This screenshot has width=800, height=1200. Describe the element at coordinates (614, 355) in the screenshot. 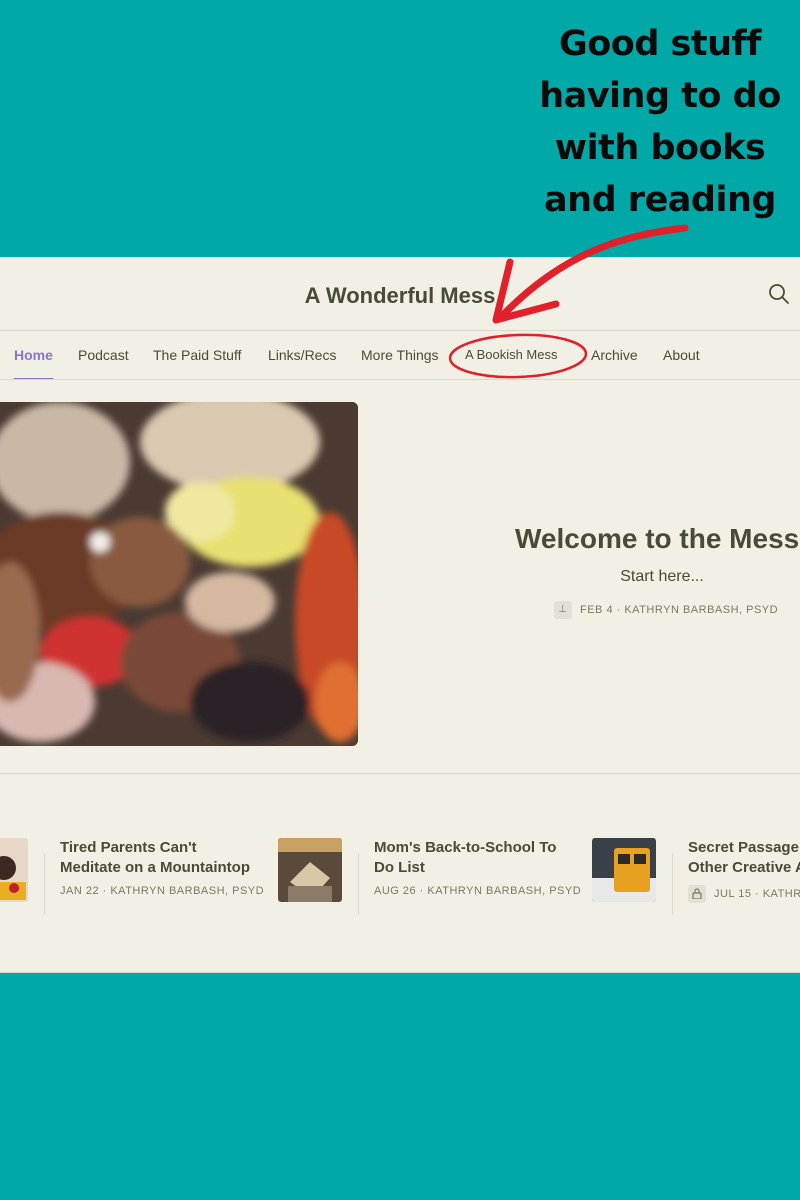

I see `nav-item-archive: Archive` at that location.